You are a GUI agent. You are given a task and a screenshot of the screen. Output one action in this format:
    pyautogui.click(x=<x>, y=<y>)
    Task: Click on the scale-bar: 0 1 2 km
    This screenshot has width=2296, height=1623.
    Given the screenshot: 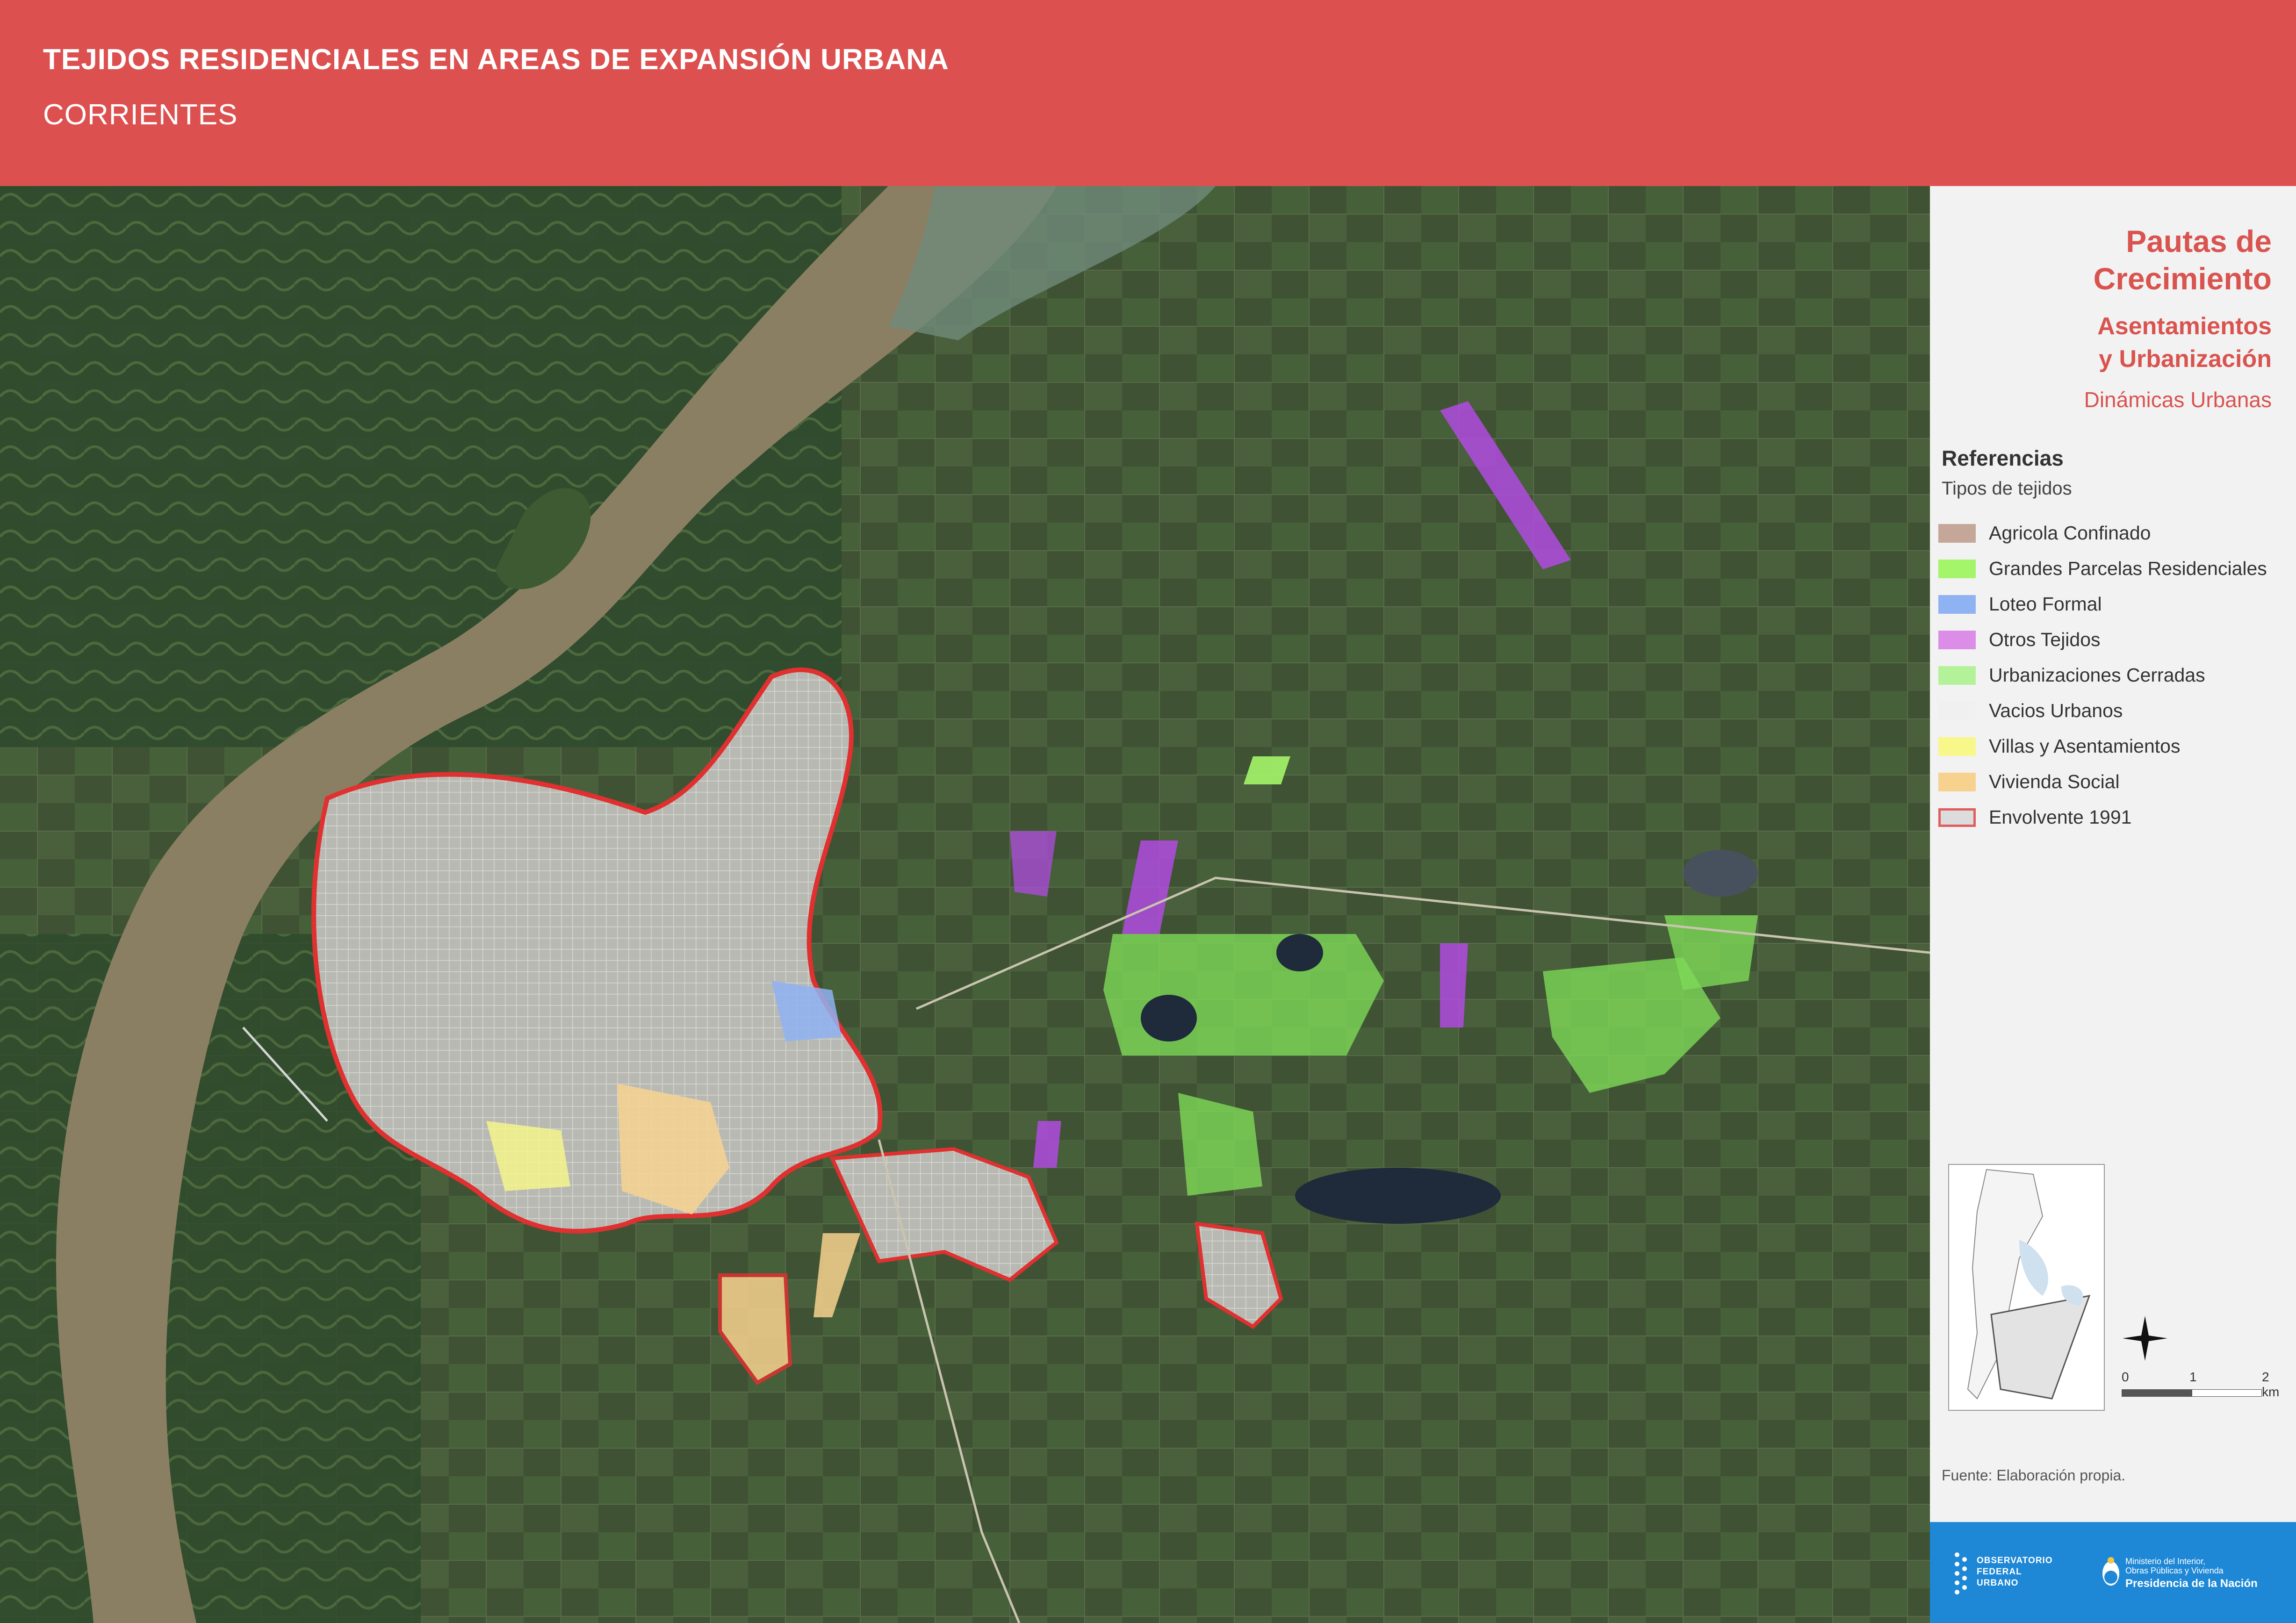 What is the action you would take?
    pyautogui.click(x=2201, y=1384)
    